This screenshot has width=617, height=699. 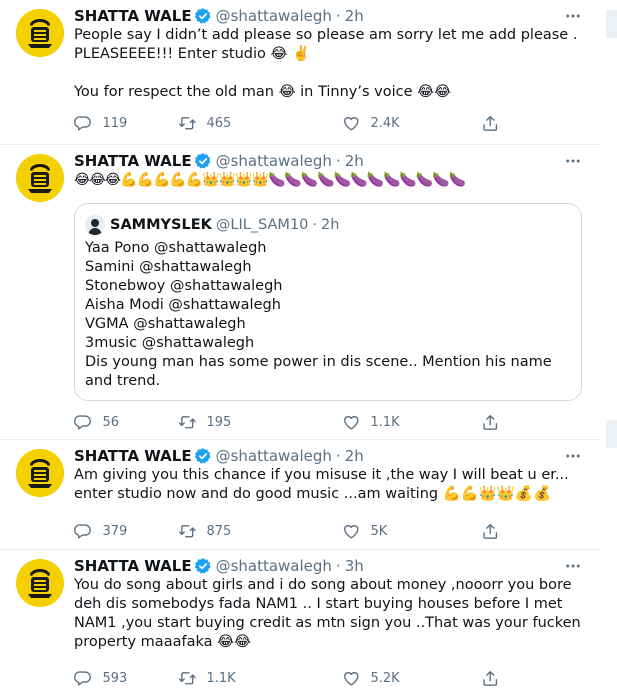 I want to click on retweet-count: 1.1K, so click(x=221, y=678).